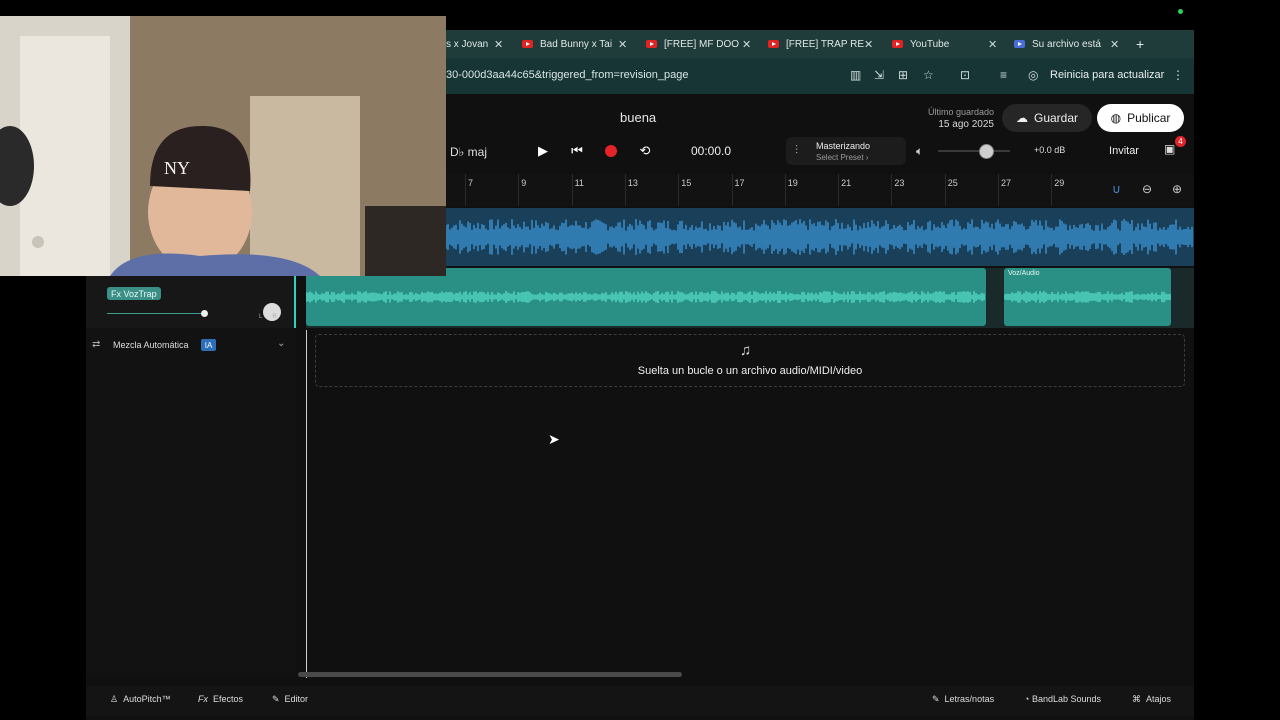 The width and height of the screenshot is (1280, 720). Describe the element at coordinates (1050, 150) in the screenshot. I see `volume-db-readout: +0.0 dB` at that location.